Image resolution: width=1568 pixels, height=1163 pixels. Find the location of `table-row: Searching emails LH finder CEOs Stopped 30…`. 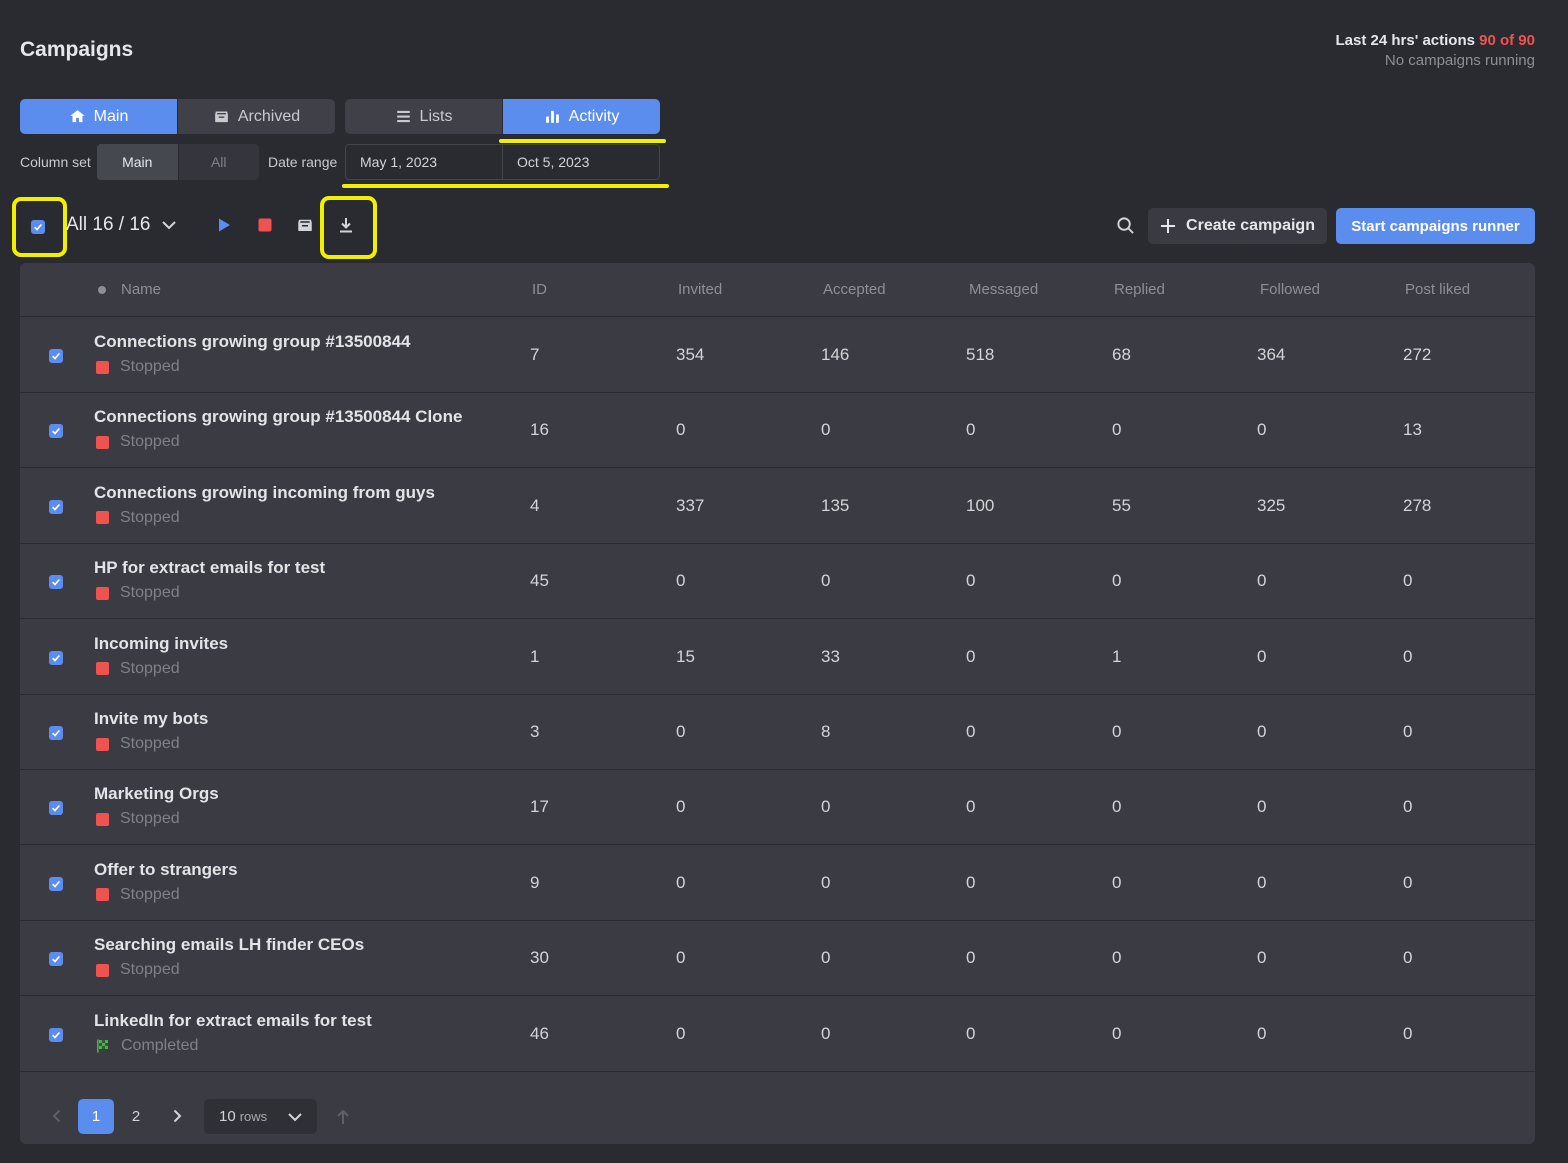

table-row: Searching emails LH finder CEOs Stopped 30… is located at coordinates (777, 959).